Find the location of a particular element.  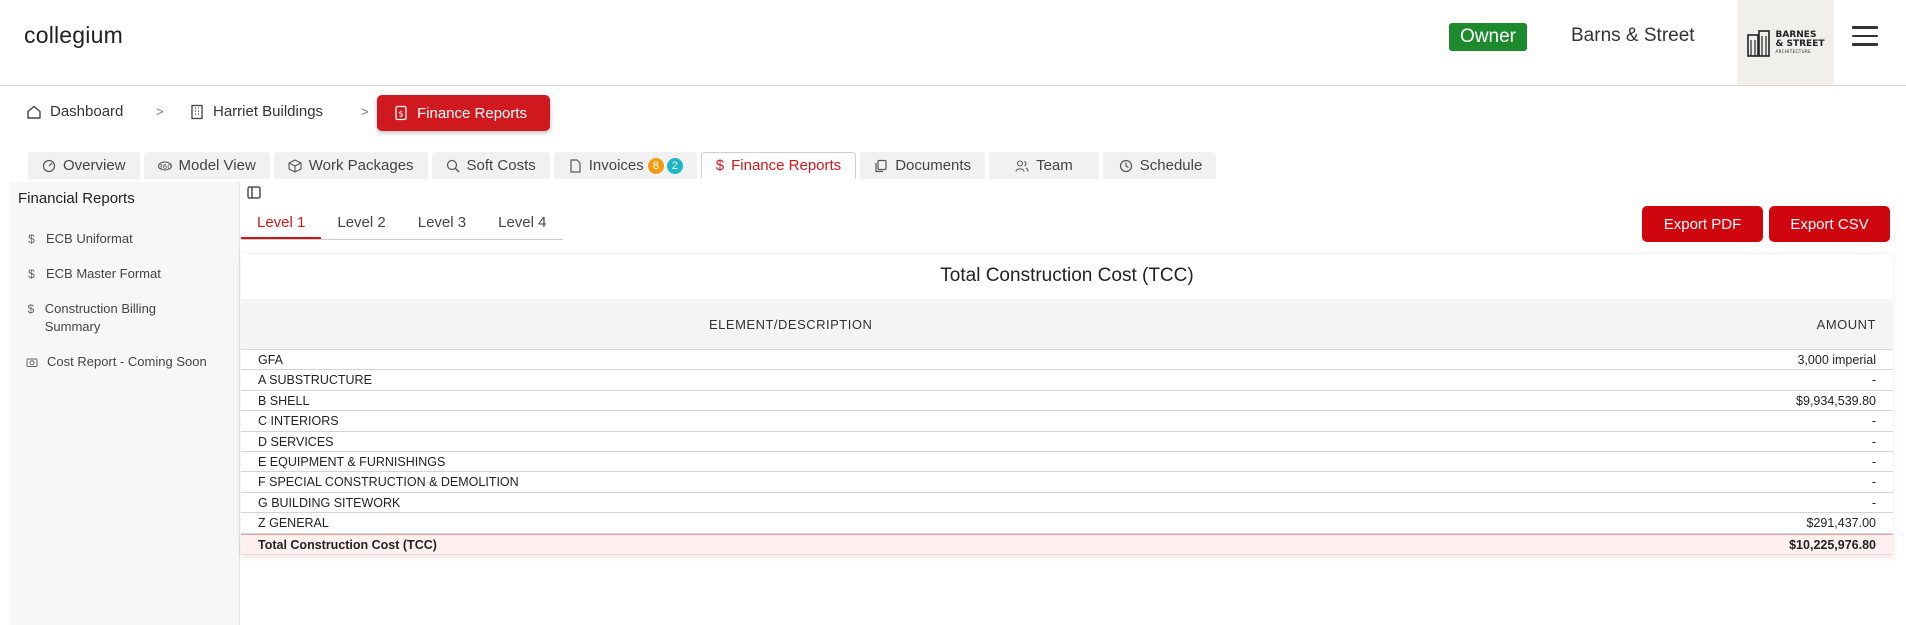

column-header-amount: AMOUNT is located at coordinates (1846, 324).